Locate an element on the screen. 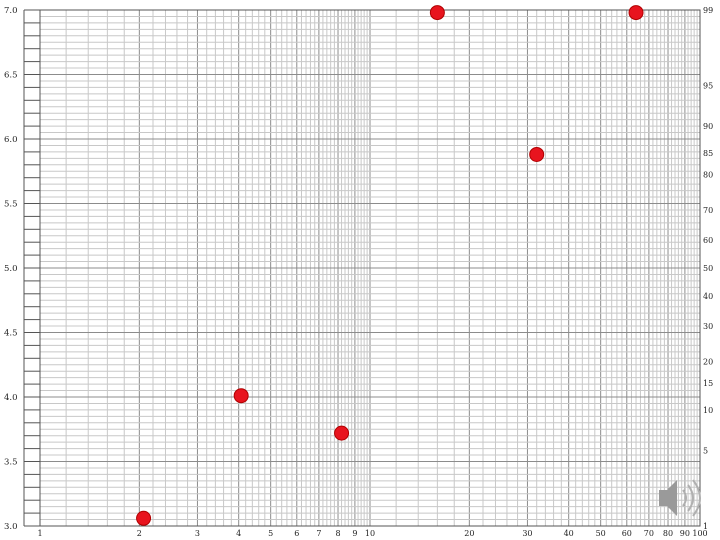  right-tick-label: 50 is located at coordinates (708, 268).